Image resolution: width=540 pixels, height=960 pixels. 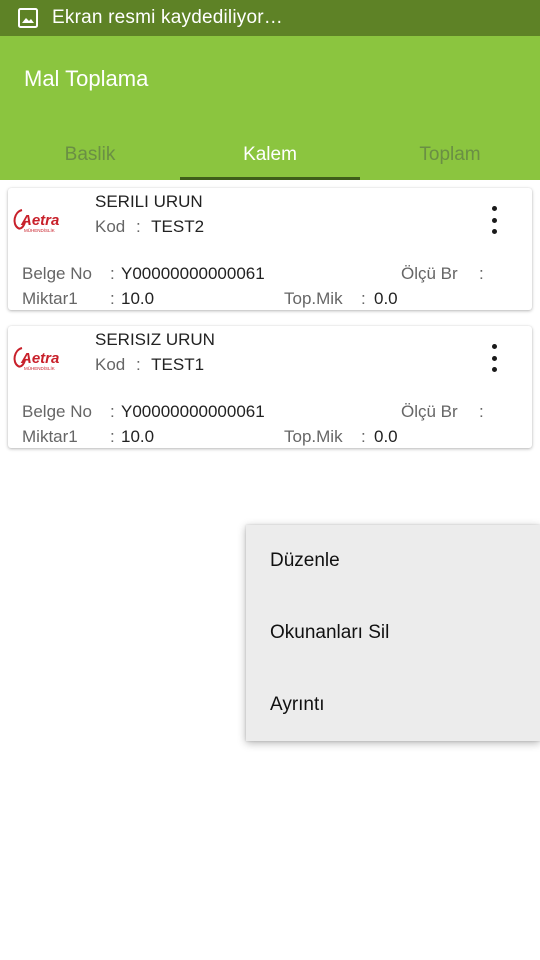 What do you see at coordinates (155, 339) in the screenshot?
I see `item-title: SERISIZ URUN` at bounding box center [155, 339].